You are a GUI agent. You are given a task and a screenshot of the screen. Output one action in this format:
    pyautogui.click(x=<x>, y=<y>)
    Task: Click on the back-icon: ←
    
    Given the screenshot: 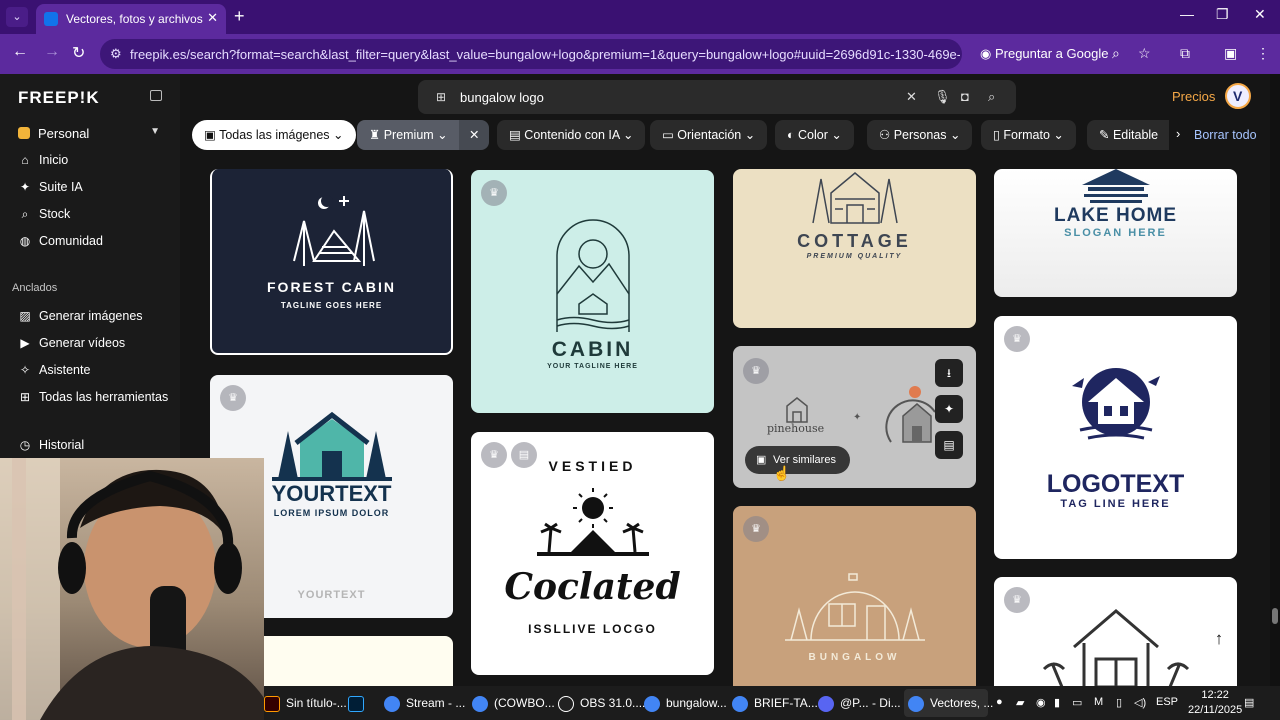 What is the action you would take?
    pyautogui.click(x=20, y=52)
    